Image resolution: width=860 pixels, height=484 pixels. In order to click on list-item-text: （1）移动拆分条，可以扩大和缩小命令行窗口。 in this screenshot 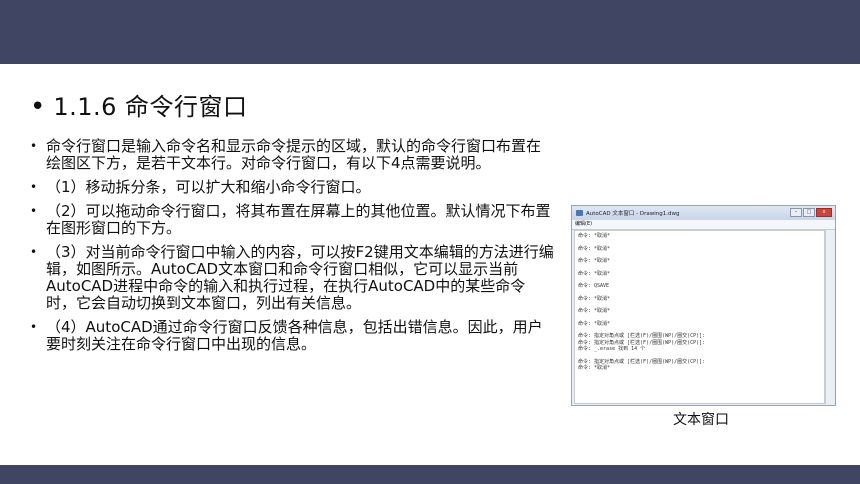, I will do `click(208, 187)`.